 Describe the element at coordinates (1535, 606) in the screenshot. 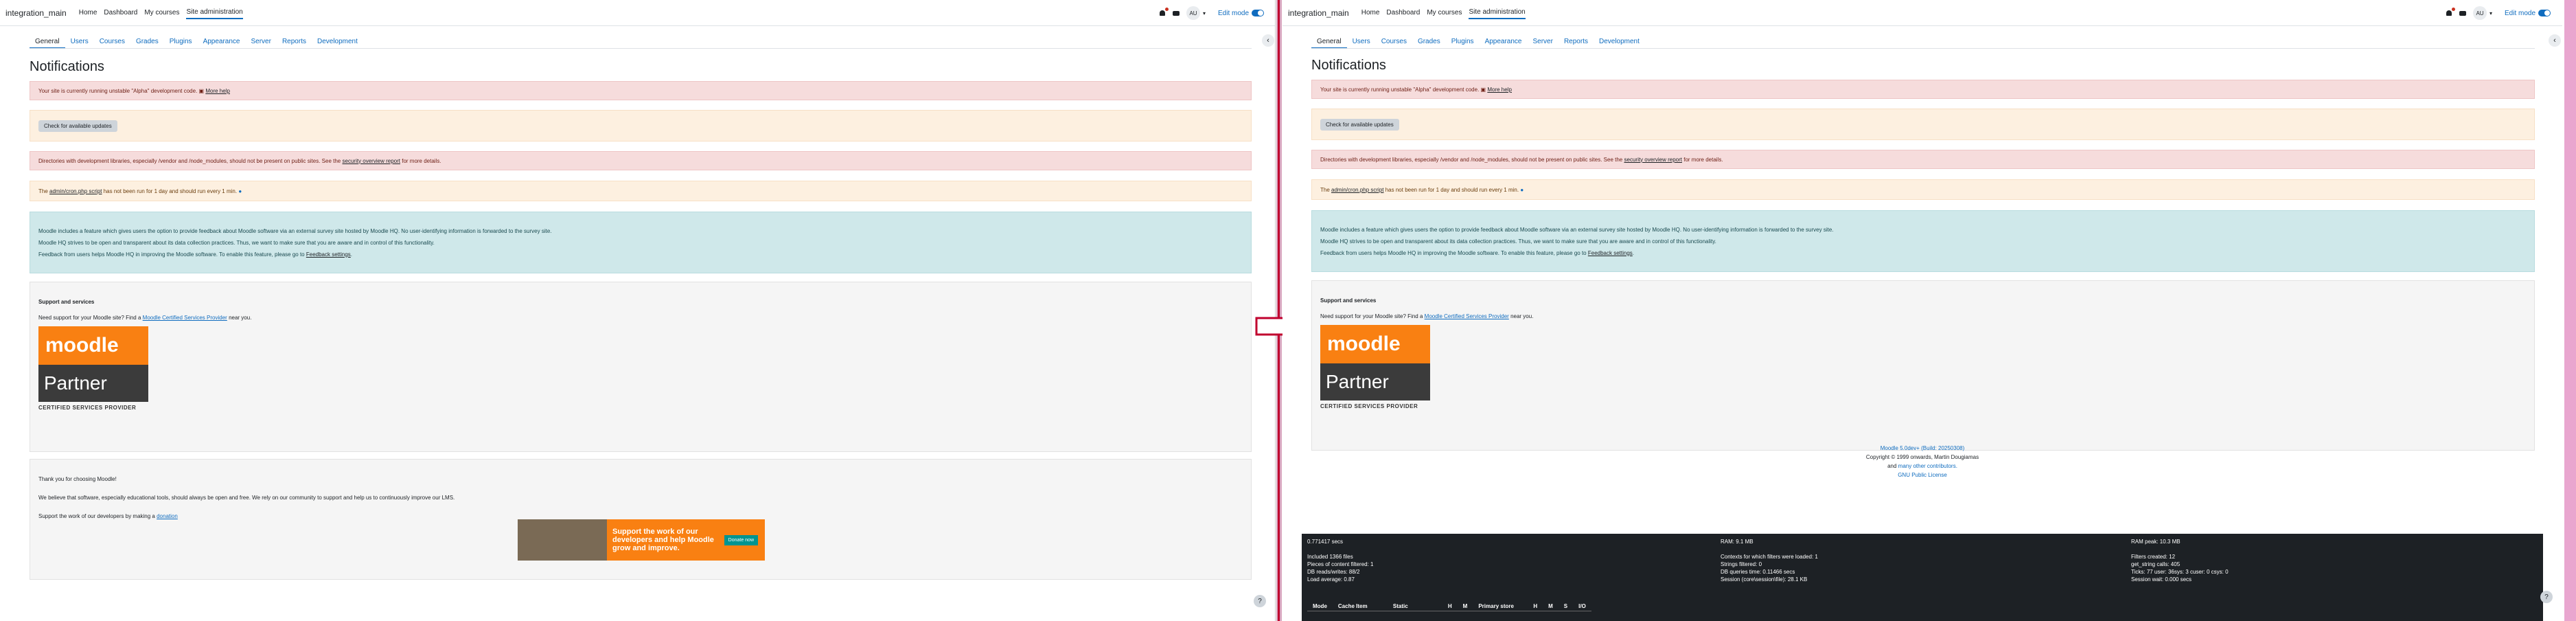

I see `col-h2: H` at that location.